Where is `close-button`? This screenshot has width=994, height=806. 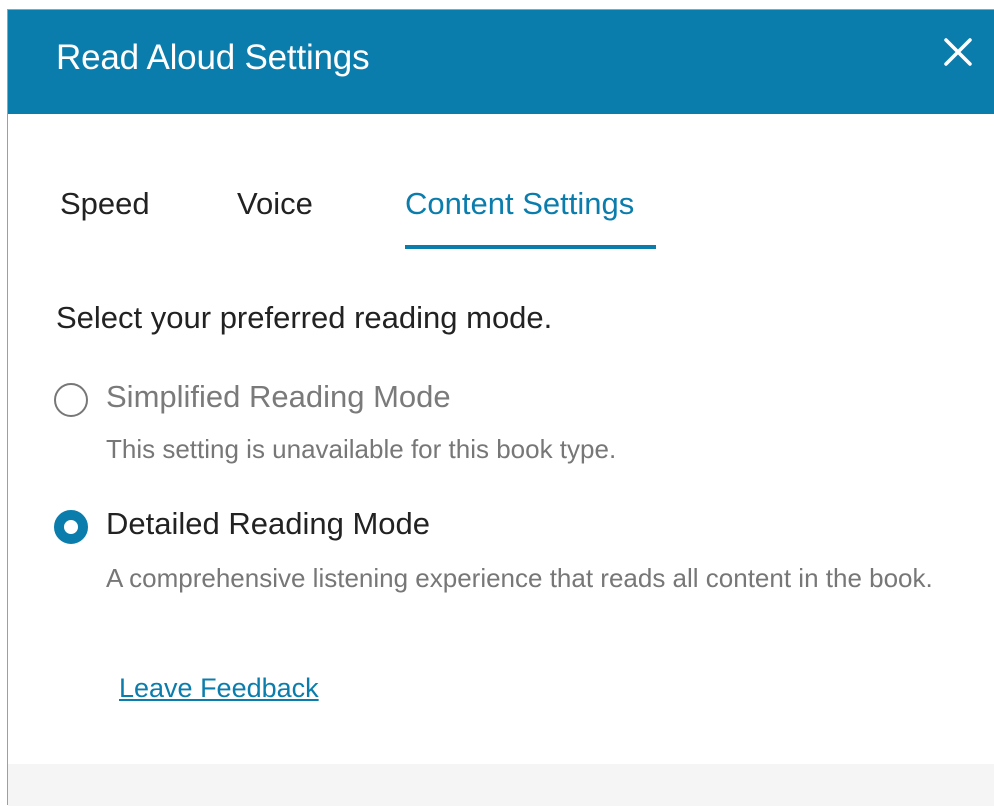 close-button is located at coordinates (958, 52).